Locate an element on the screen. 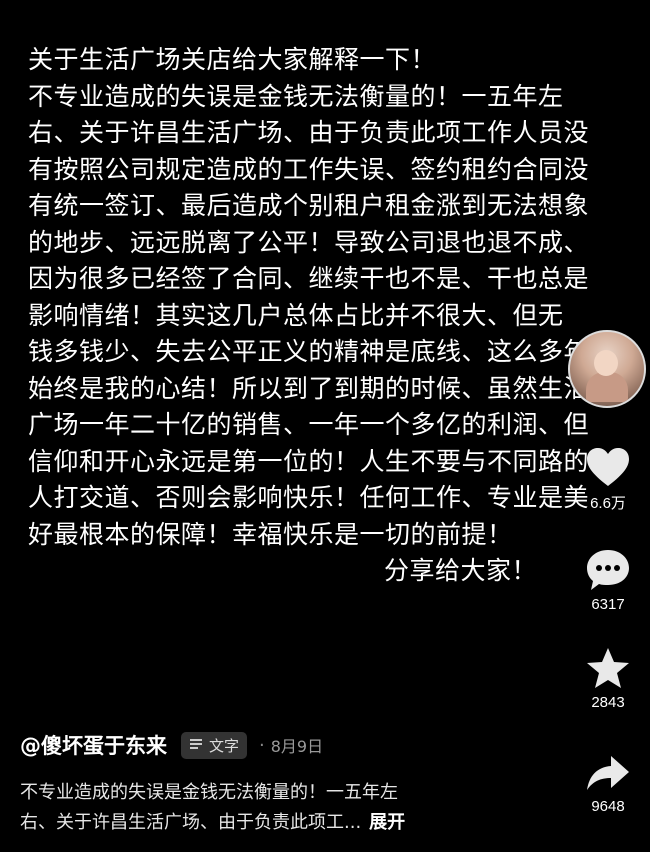  post-text-line: 的地步、远远脱离了公平！导致公司退也退不成、 is located at coordinates (309, 242).